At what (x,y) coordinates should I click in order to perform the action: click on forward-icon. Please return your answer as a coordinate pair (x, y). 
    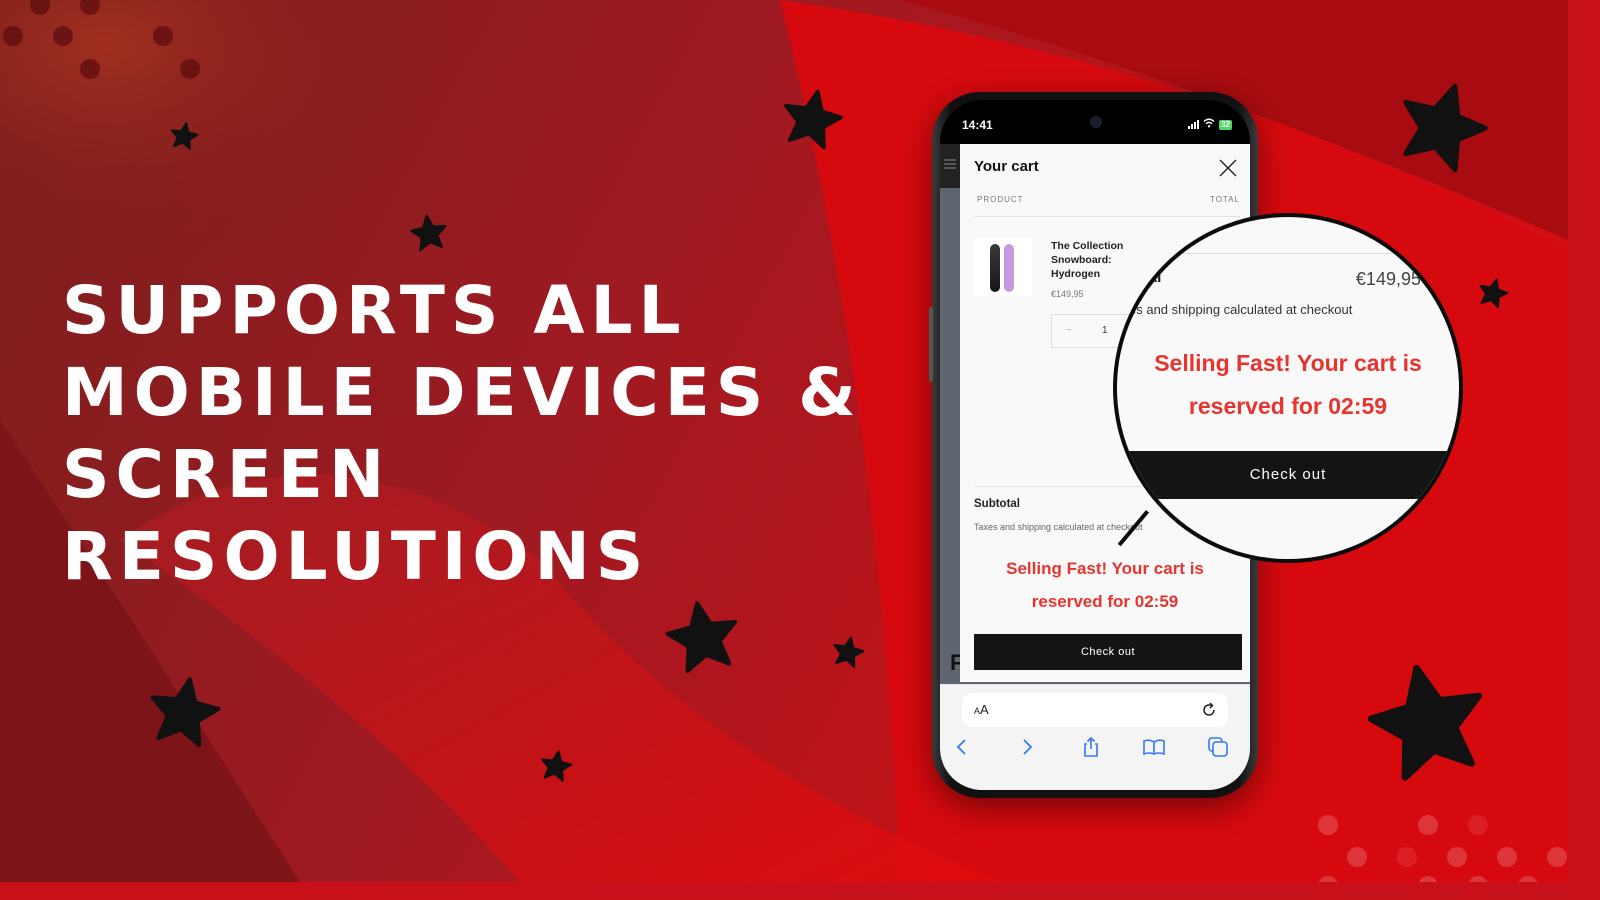
    Looking at the image, I should click on (1027, 747).